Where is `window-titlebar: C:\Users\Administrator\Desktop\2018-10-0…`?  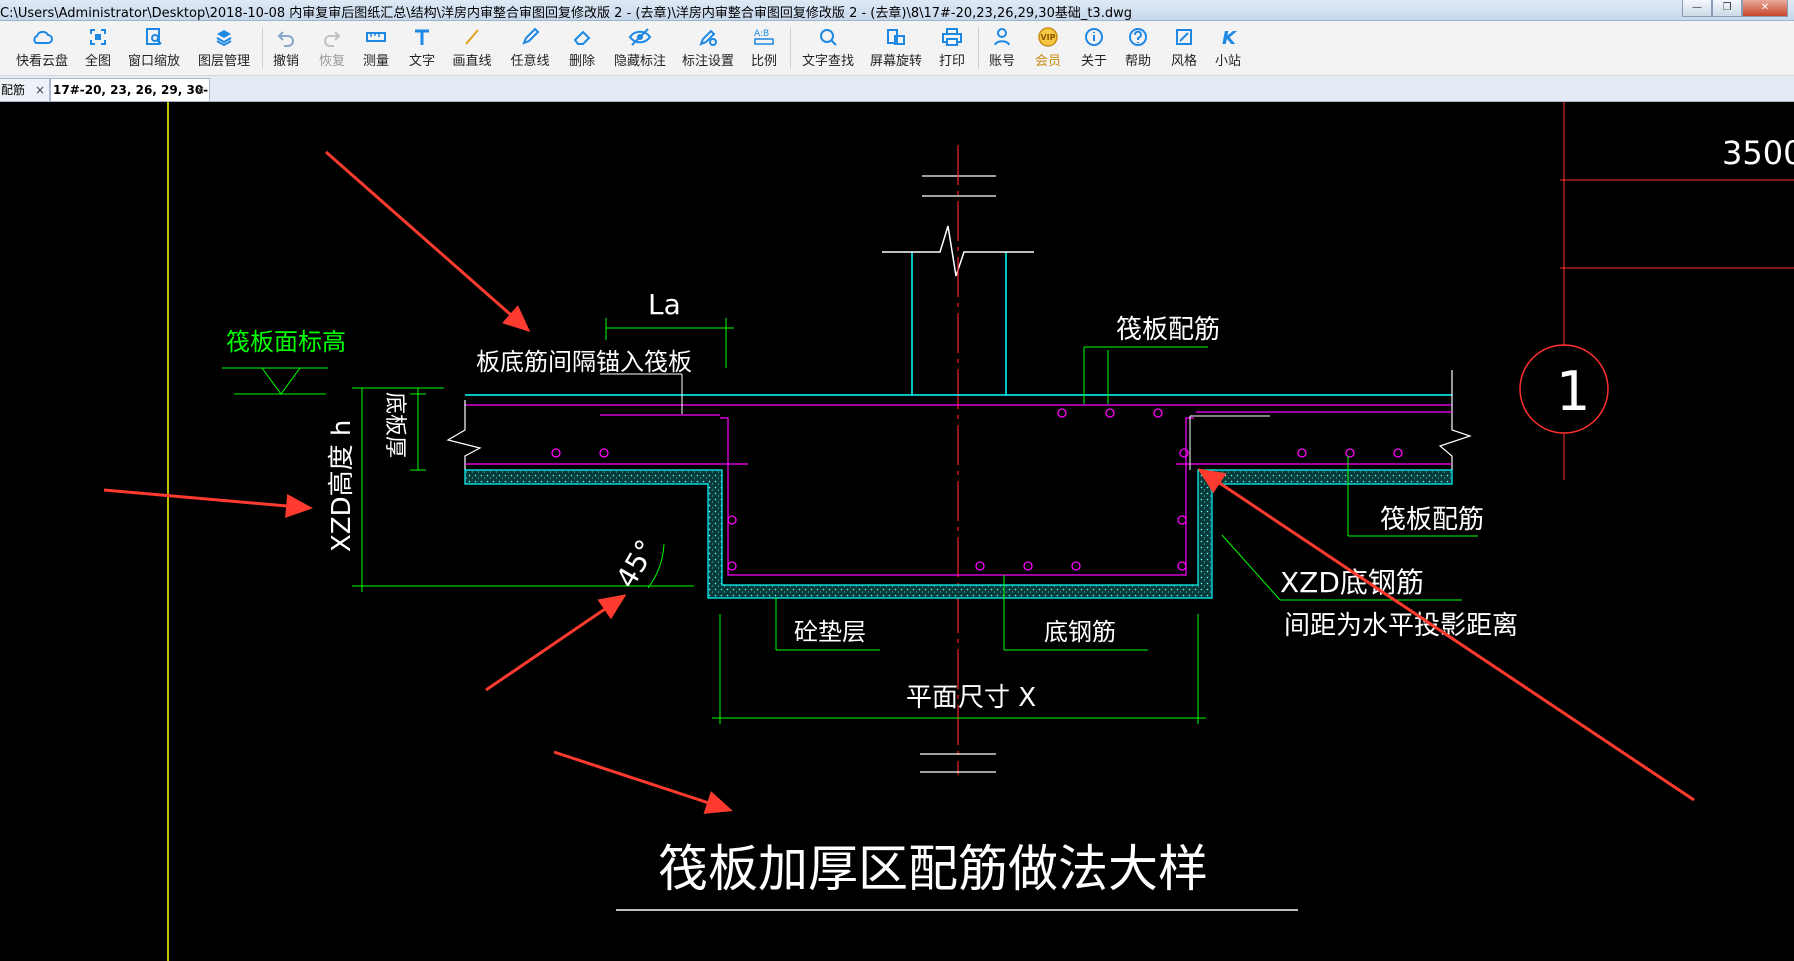
window-titlebar: C:\Users\Administrator\Desktop\2018-10-0… is located at coordinates (897, 10).